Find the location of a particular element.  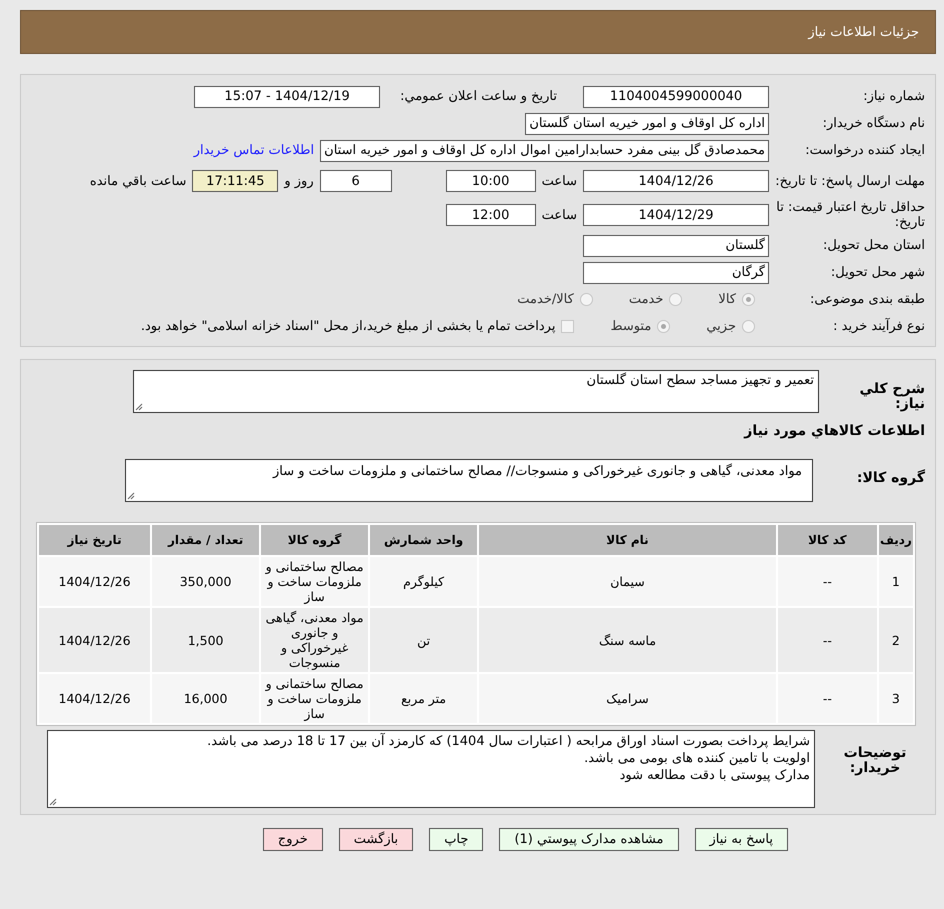

table-cell: سرامیک is located at coordinates (627, 698).